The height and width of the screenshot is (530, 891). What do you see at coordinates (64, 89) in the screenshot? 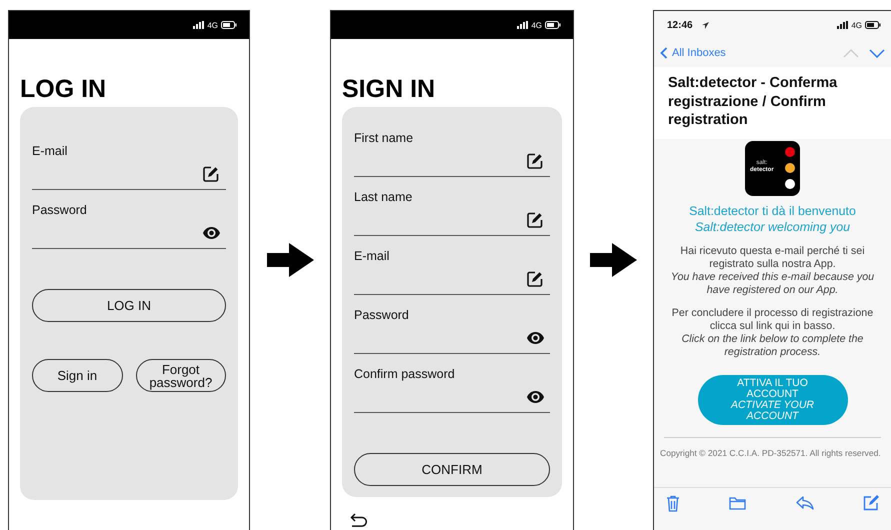
I see `screen-title: LOG IN` at bounding box center [64, 89].